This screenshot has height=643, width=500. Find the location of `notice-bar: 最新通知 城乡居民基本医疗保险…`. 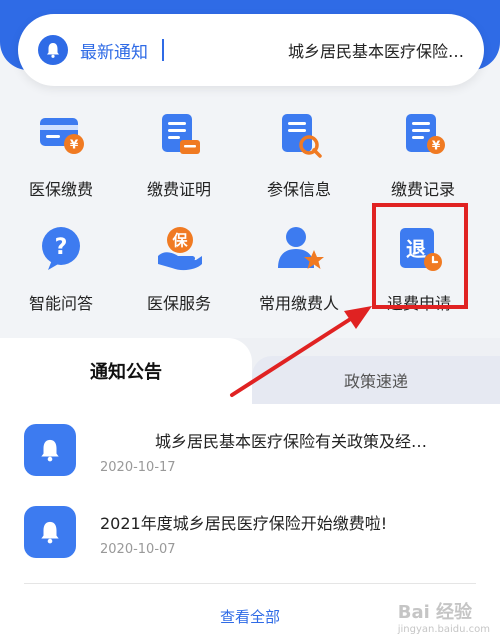

notice-bar: 最新通知 城乡居民基本医疗保险… is located at coordinates (251, 50).